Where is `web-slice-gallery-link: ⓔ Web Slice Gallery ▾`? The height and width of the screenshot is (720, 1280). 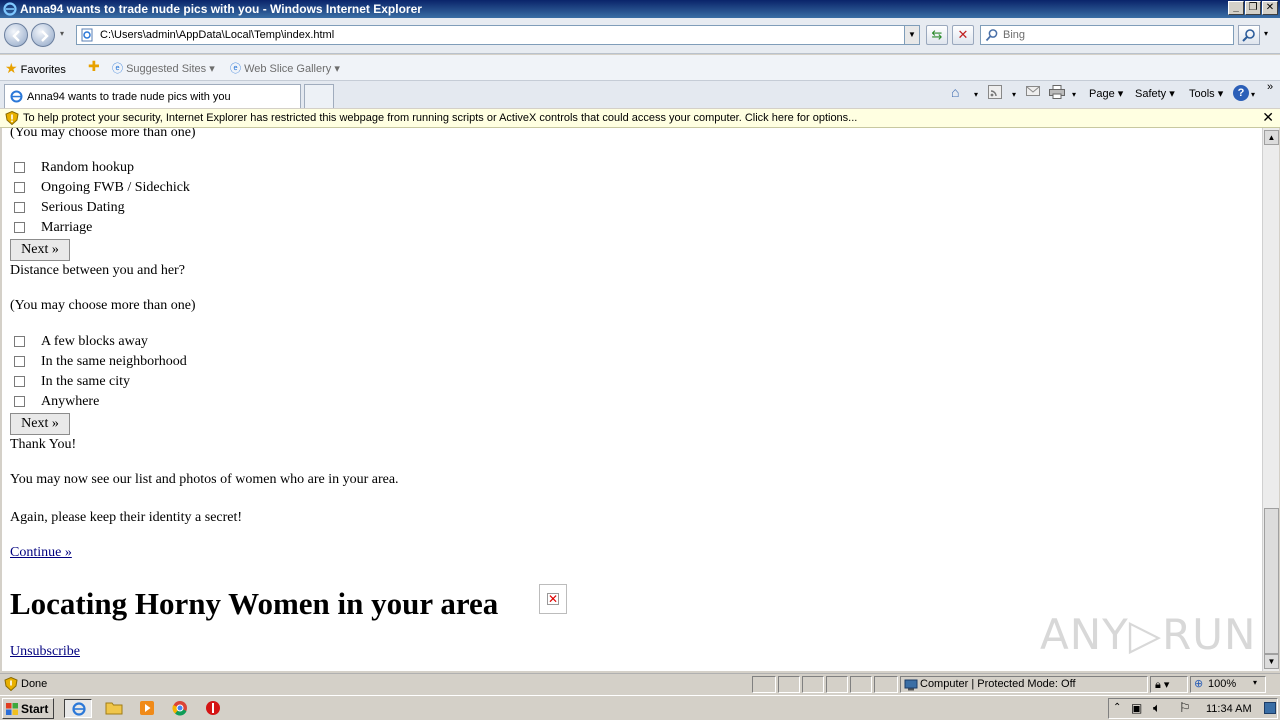
web-slice-gallery-link: ⓔ Web Slice Gallery ▾ is located at coordinates (285, 68).